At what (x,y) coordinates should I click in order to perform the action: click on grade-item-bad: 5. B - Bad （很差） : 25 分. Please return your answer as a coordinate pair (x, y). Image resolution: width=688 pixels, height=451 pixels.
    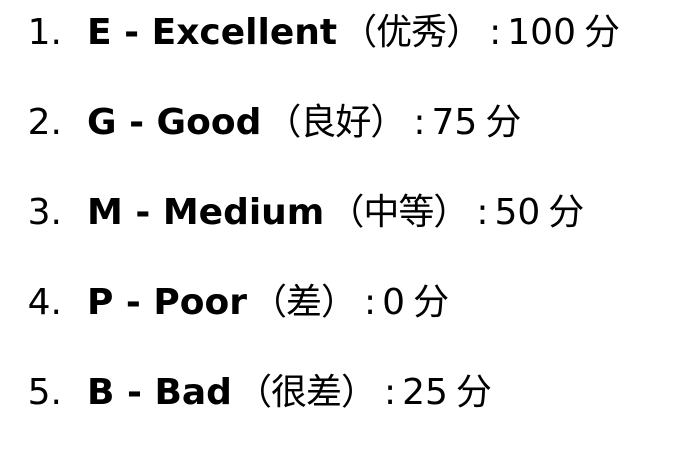
    Looking at the image, I should click on (246, 393).